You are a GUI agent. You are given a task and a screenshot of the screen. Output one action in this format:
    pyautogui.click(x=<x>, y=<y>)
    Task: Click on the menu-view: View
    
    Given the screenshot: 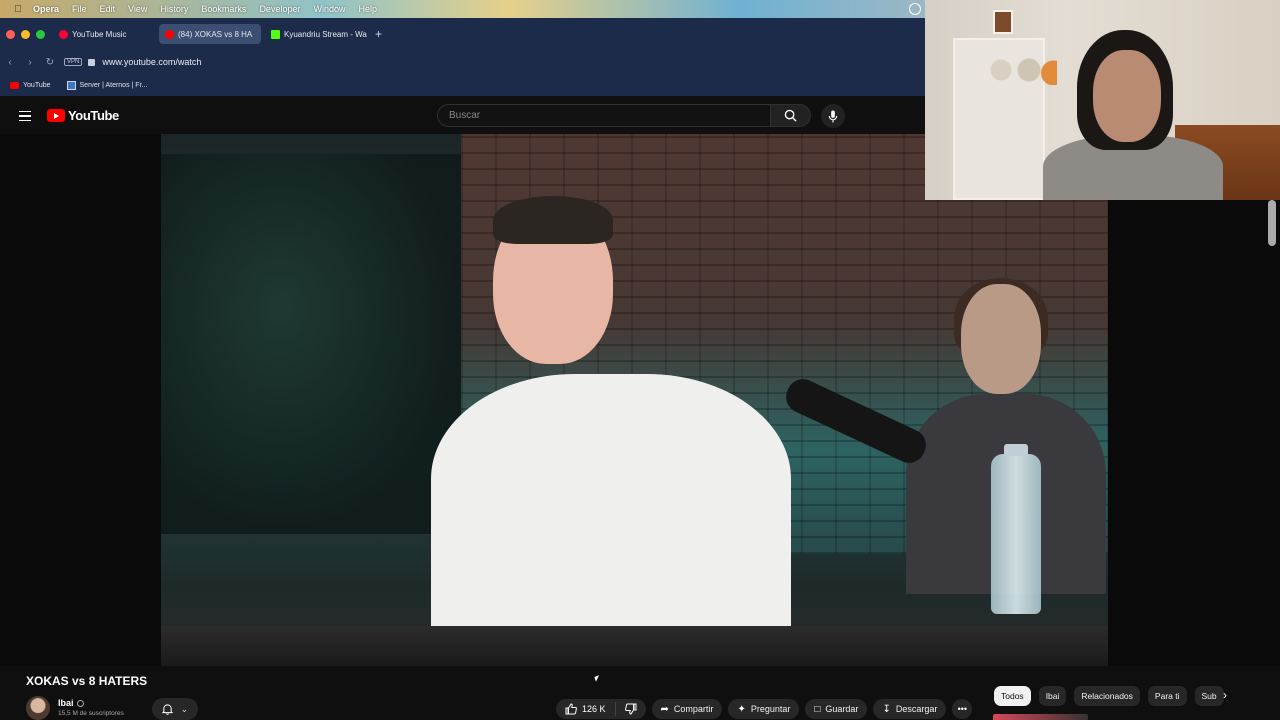 What is the action you would take?
    pyautogui.click(x=137, y=9)
    